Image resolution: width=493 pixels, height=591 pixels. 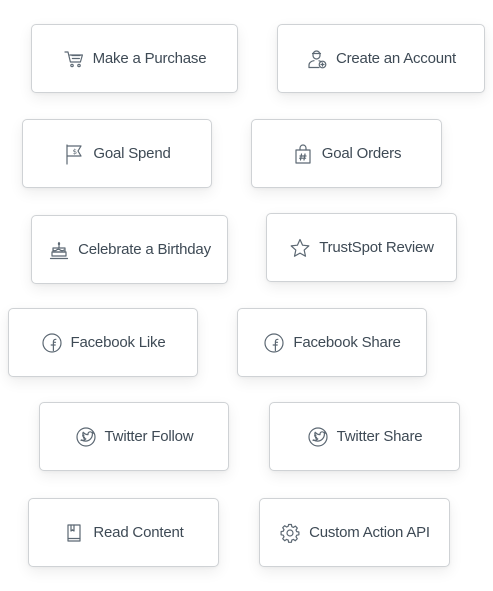 What do you see at coordinates (59, 250) in the screenshot?
I see `birthday-cake-icon` at bounding box center [59, 250].